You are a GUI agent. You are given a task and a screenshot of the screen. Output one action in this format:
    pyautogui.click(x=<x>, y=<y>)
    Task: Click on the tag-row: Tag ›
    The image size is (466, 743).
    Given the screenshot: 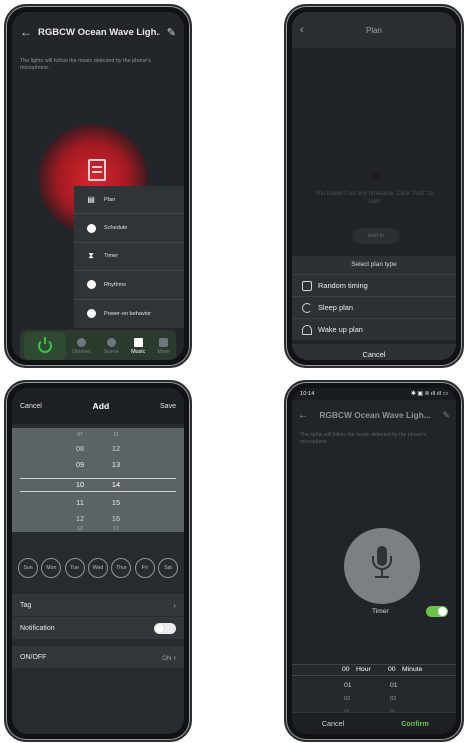 What is the action you would take?
    pyautogui.click(x=98, y=605)
    